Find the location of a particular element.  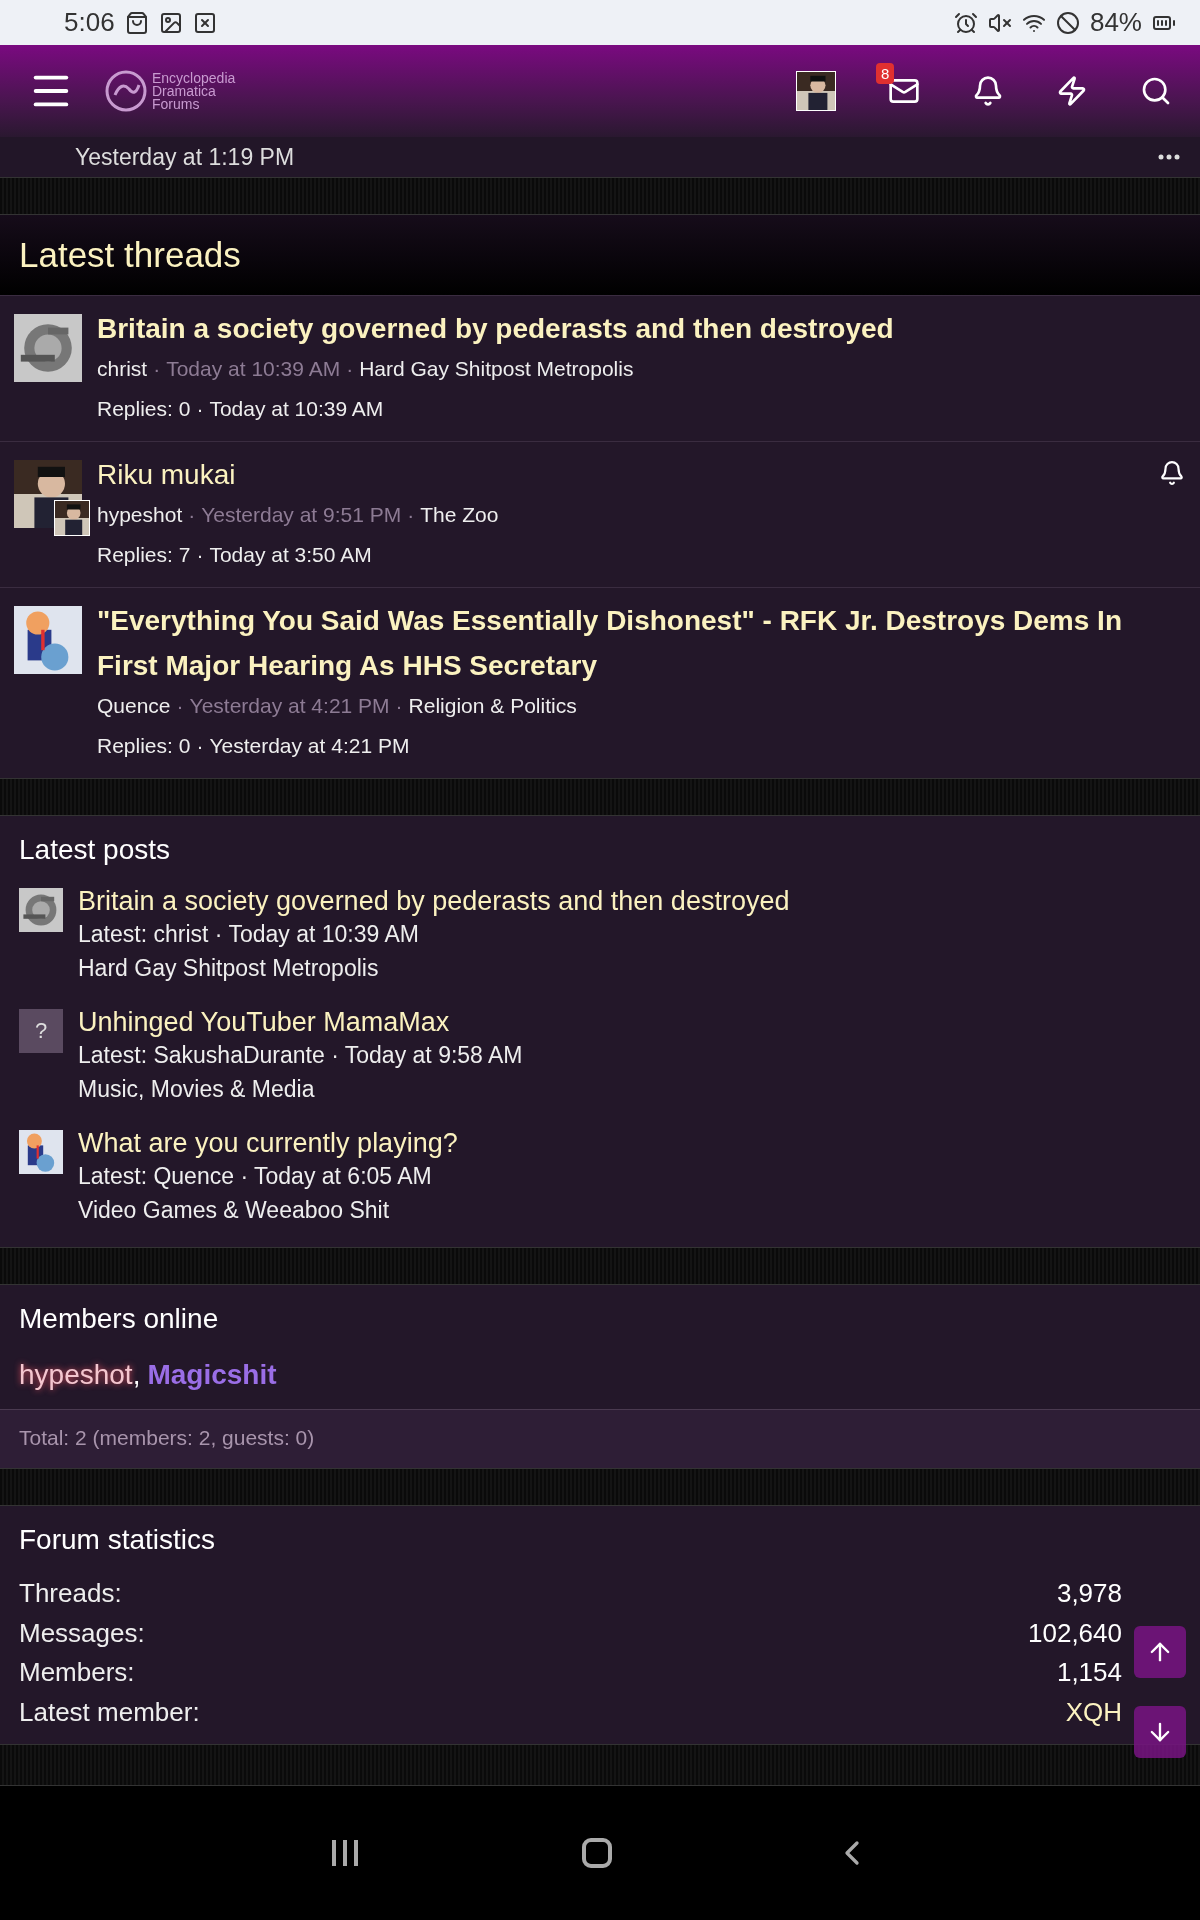

author-link: hypeshot is located at coordinates (140, 515).